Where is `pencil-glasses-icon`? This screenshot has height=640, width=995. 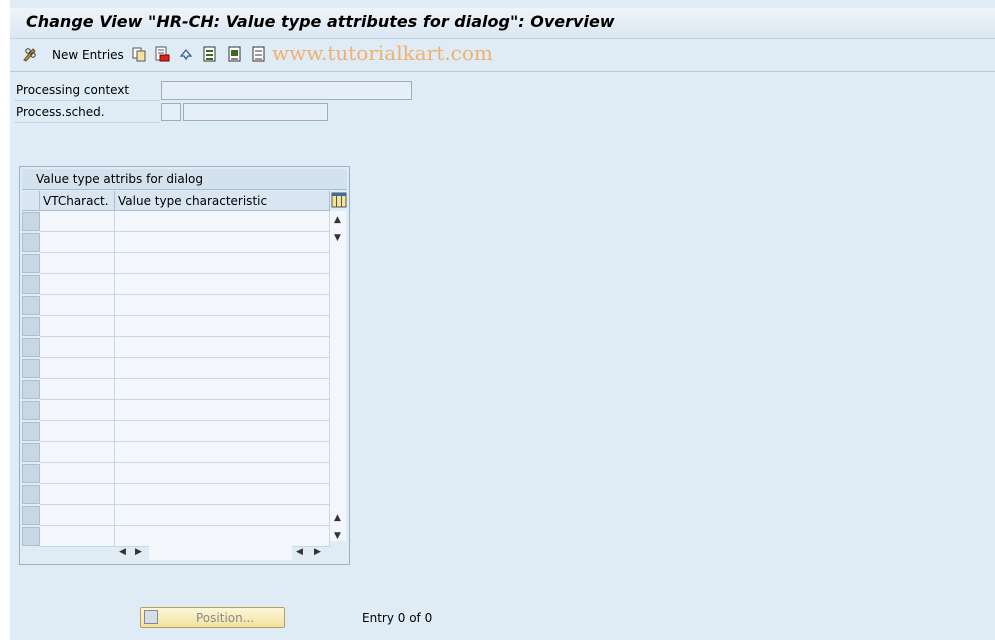 pencil-glasses-icon is located at coordinates (30, 54).